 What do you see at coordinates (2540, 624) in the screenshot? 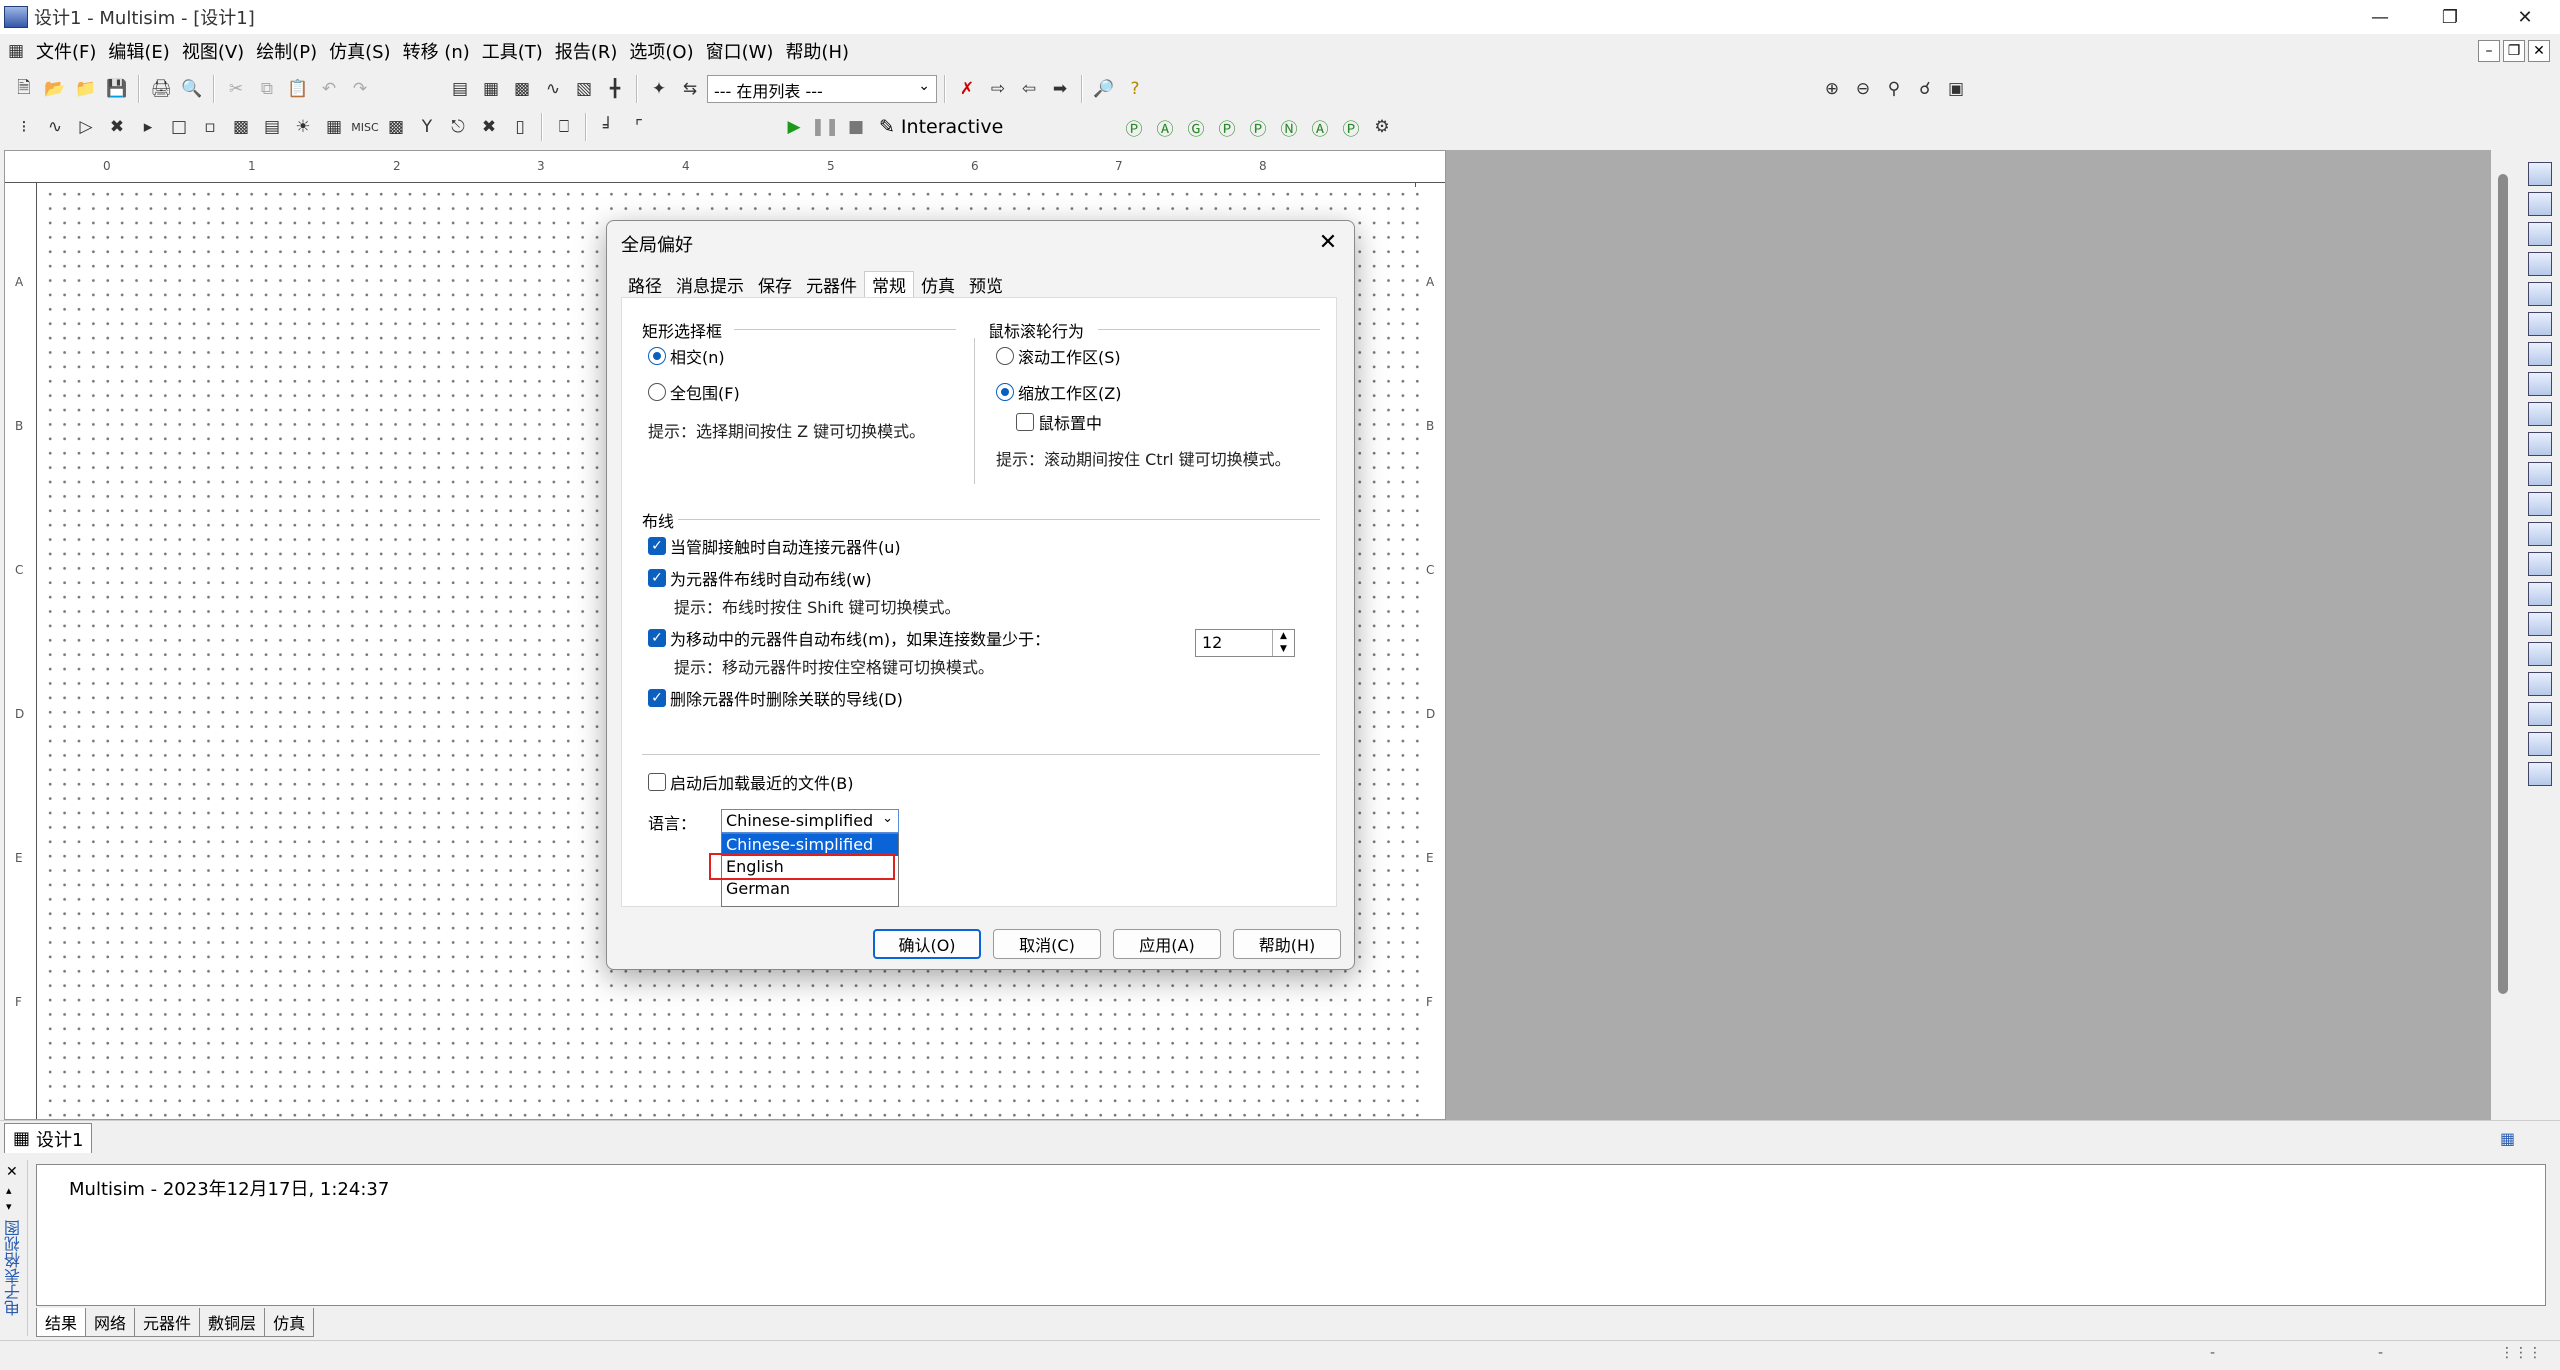
I see `agilent-multimeter-icon` at bounding box center [2540, 624].